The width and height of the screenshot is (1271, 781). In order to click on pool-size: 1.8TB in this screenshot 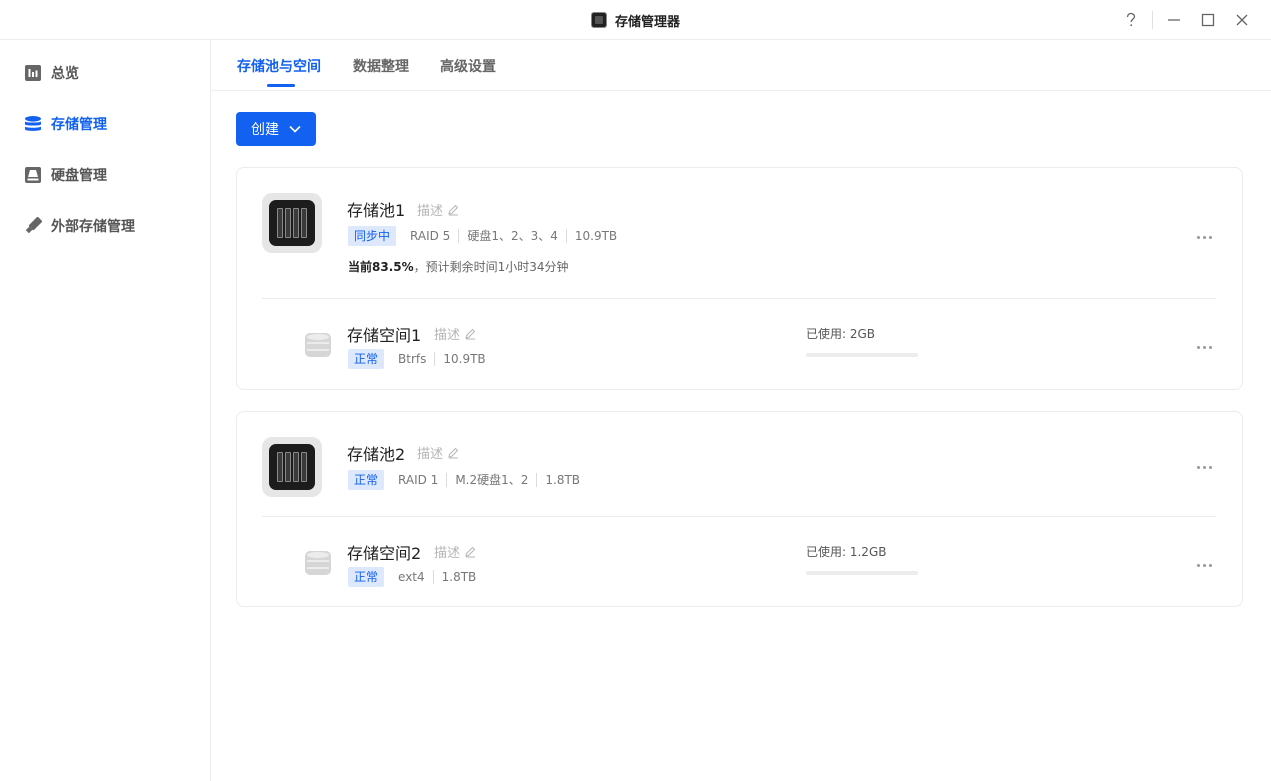, I will do `click(562, 480)`.